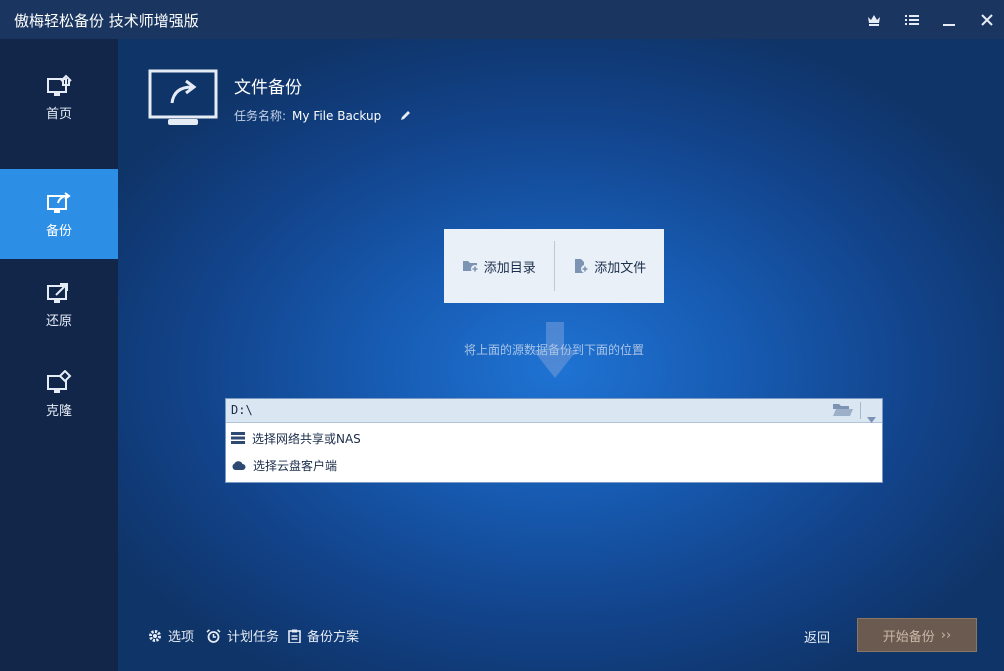 The image size is (1004, 671). What do you see at coordinates (582, 266) in the screenshot?
I see `add-file-icon` at bounding box center [582, 266].